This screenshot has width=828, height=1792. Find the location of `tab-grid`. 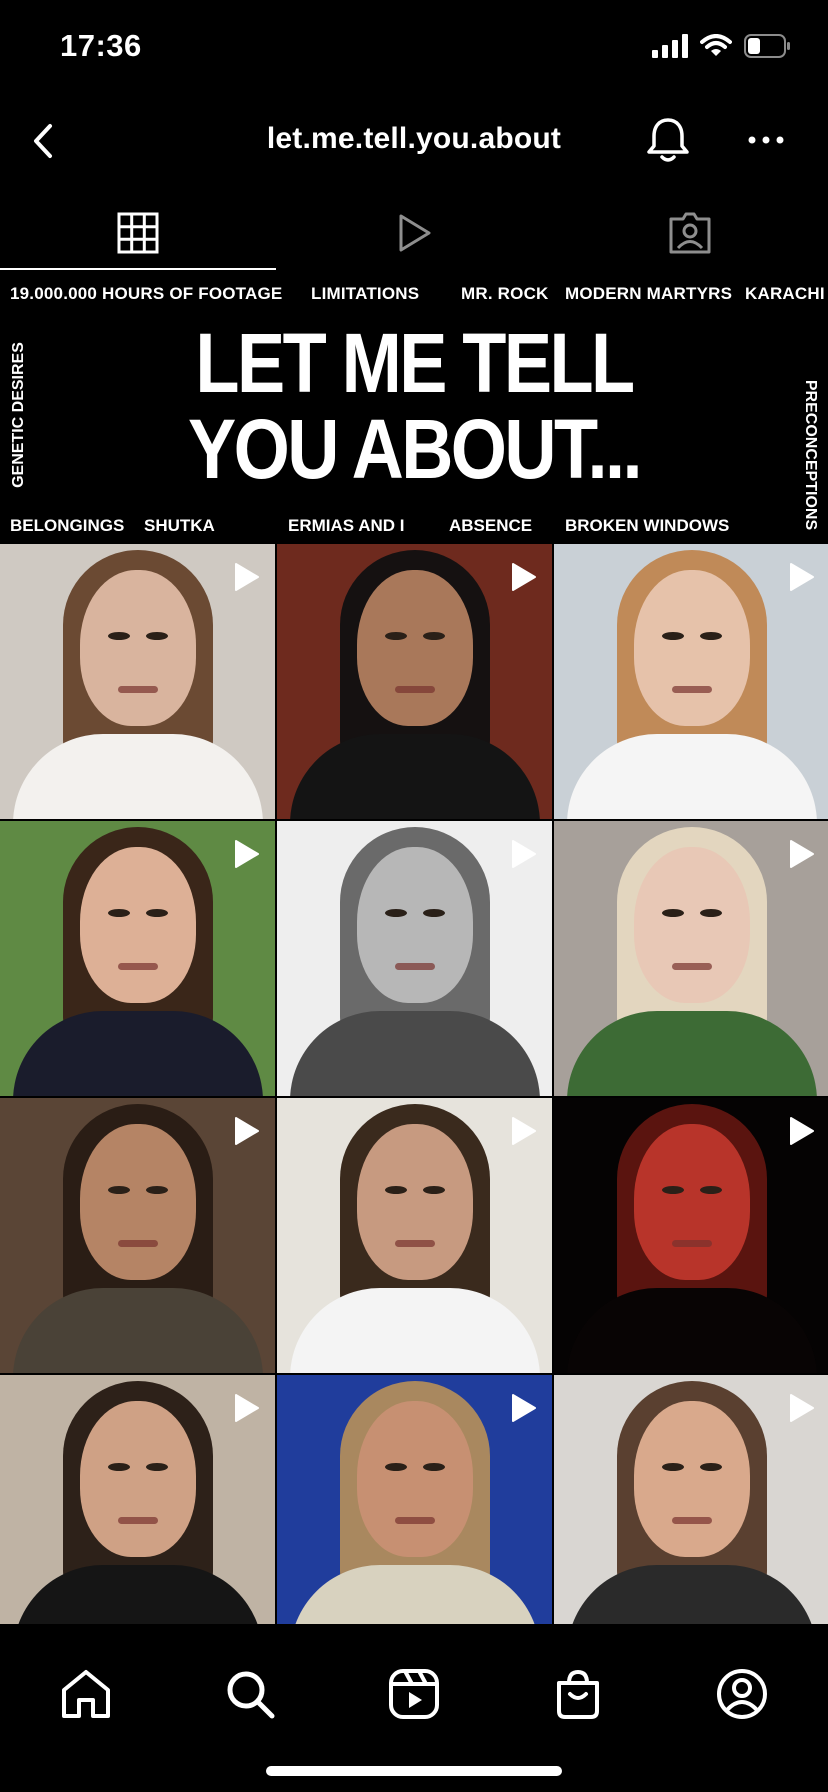

tab-grid is located at coordinates (138, 233).